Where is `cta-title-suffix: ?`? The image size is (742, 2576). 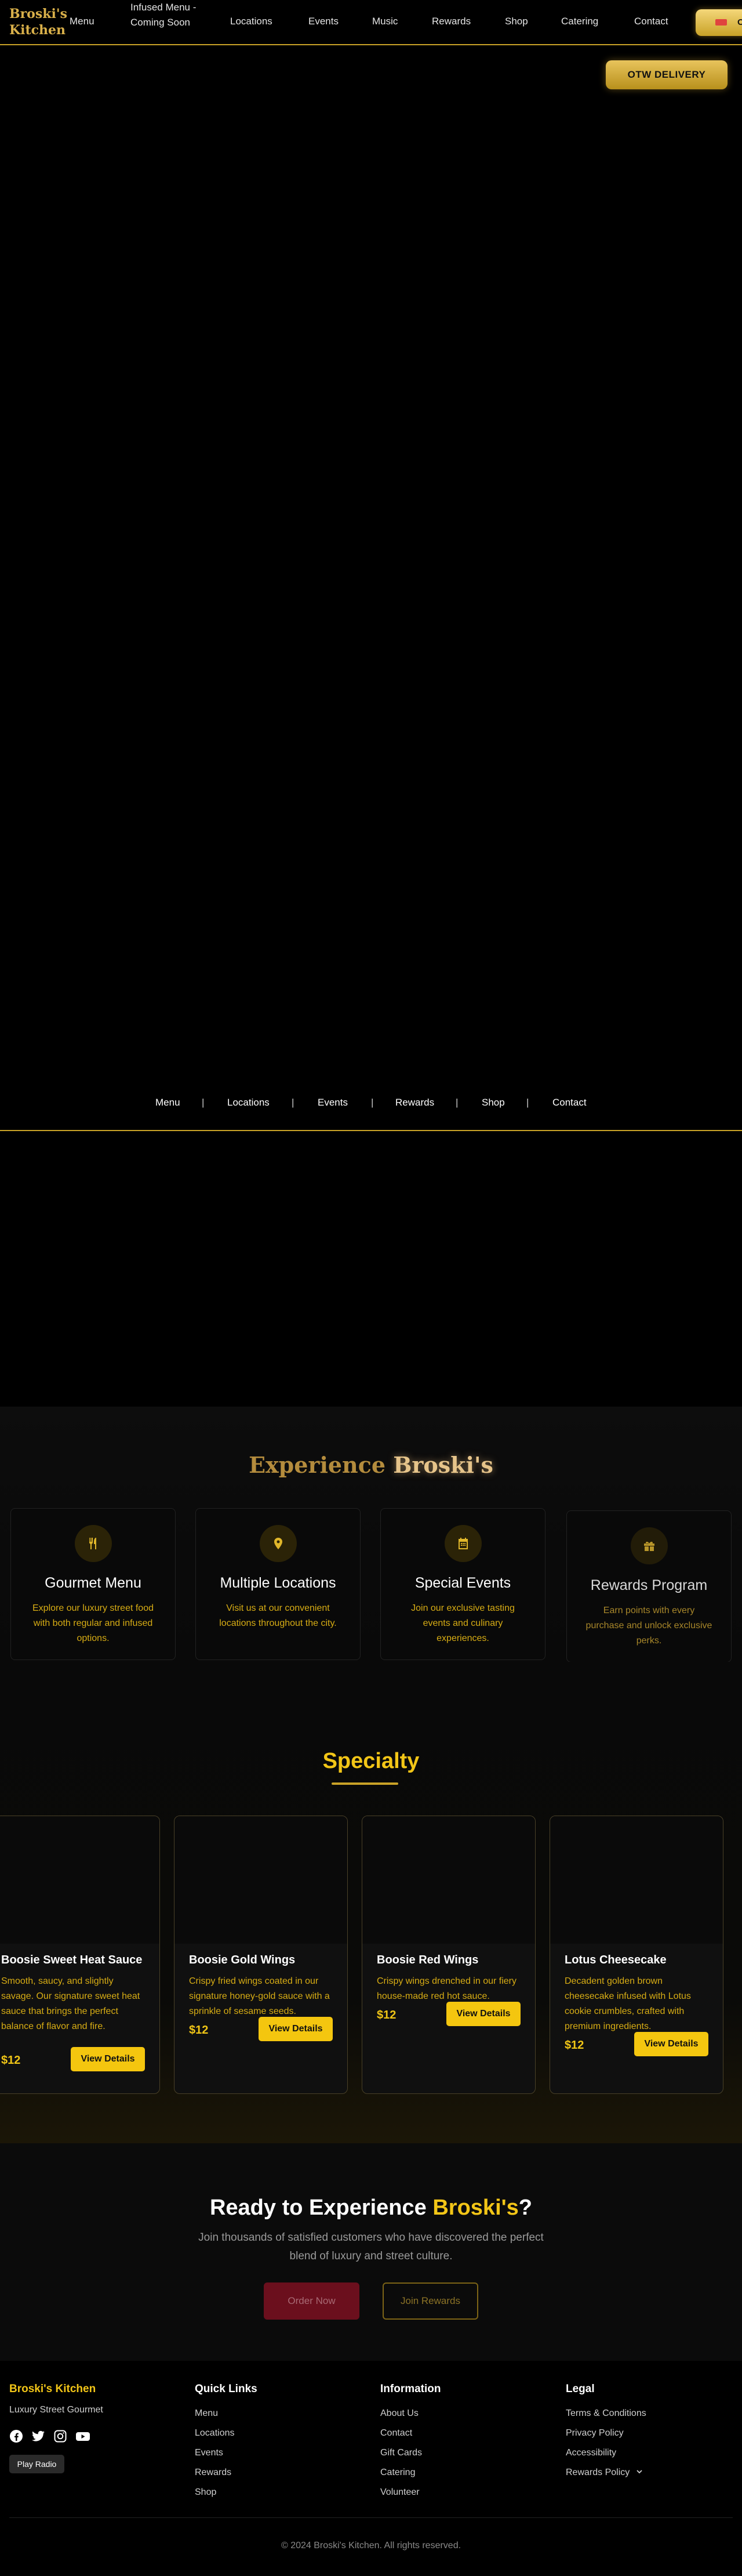 cta-title-suffix: ? is located at coordinates (525, 2208).